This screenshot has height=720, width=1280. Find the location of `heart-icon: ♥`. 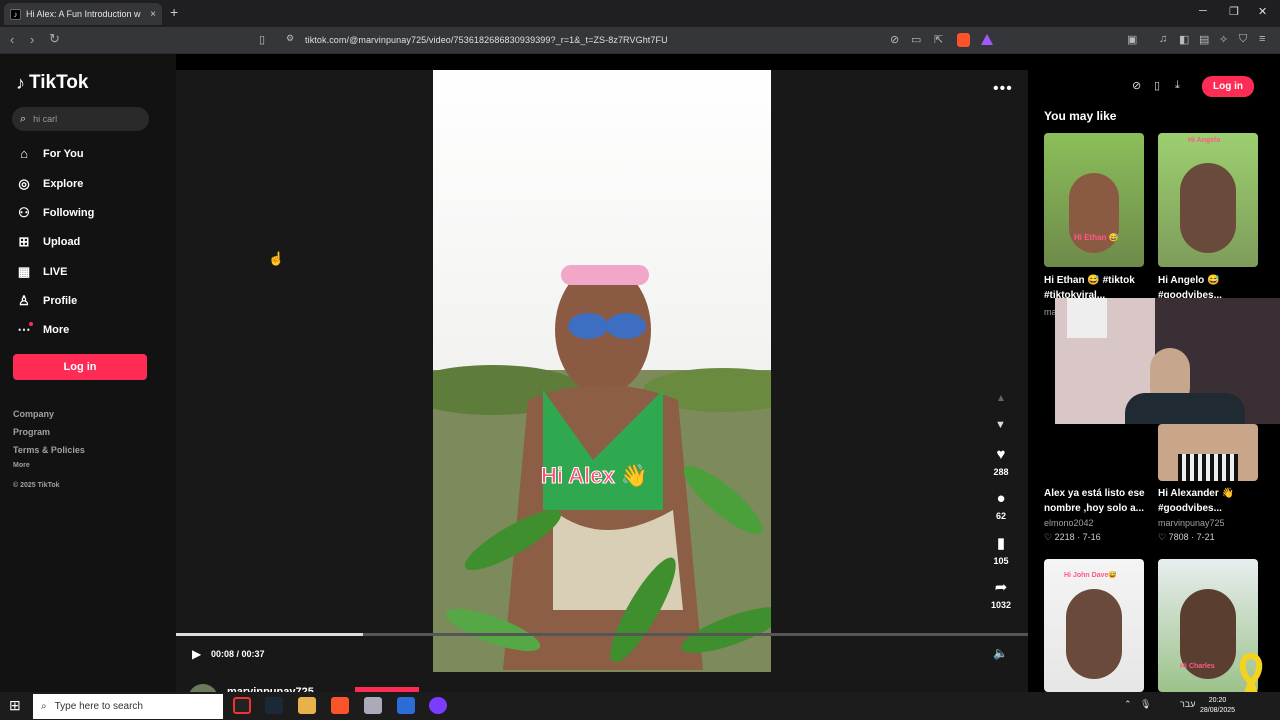

heart-icon: ♥ is located at coordinates (1001, 454).